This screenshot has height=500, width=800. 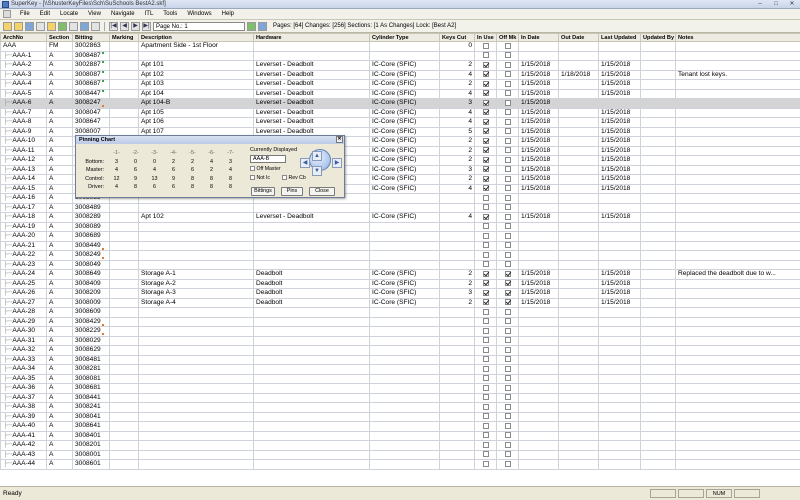 What do you see at coordinates (23, 179) in the screenshot?
I see `cell-archno: ├─AAA-14` at bounding box center [23, 179].